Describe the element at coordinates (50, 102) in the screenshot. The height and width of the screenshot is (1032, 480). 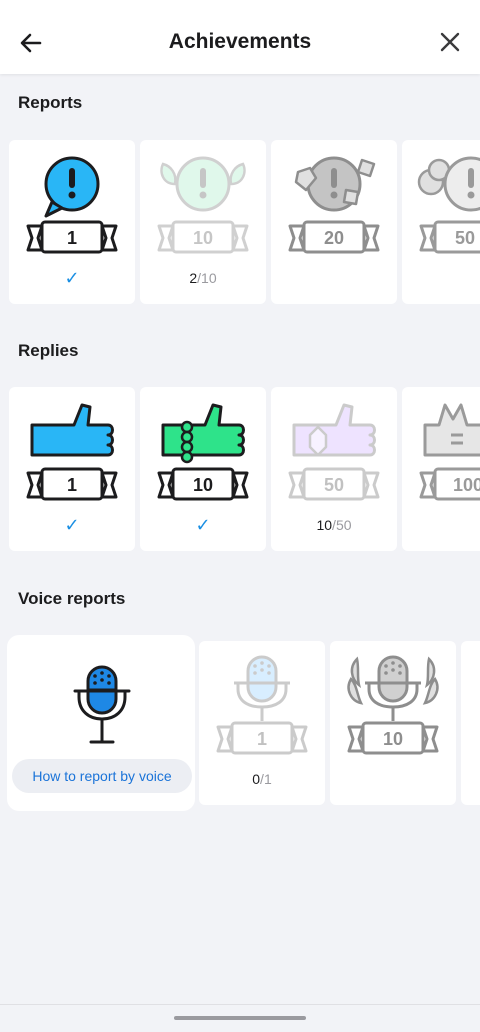
I see `section-title-reports: Reports` at that location.